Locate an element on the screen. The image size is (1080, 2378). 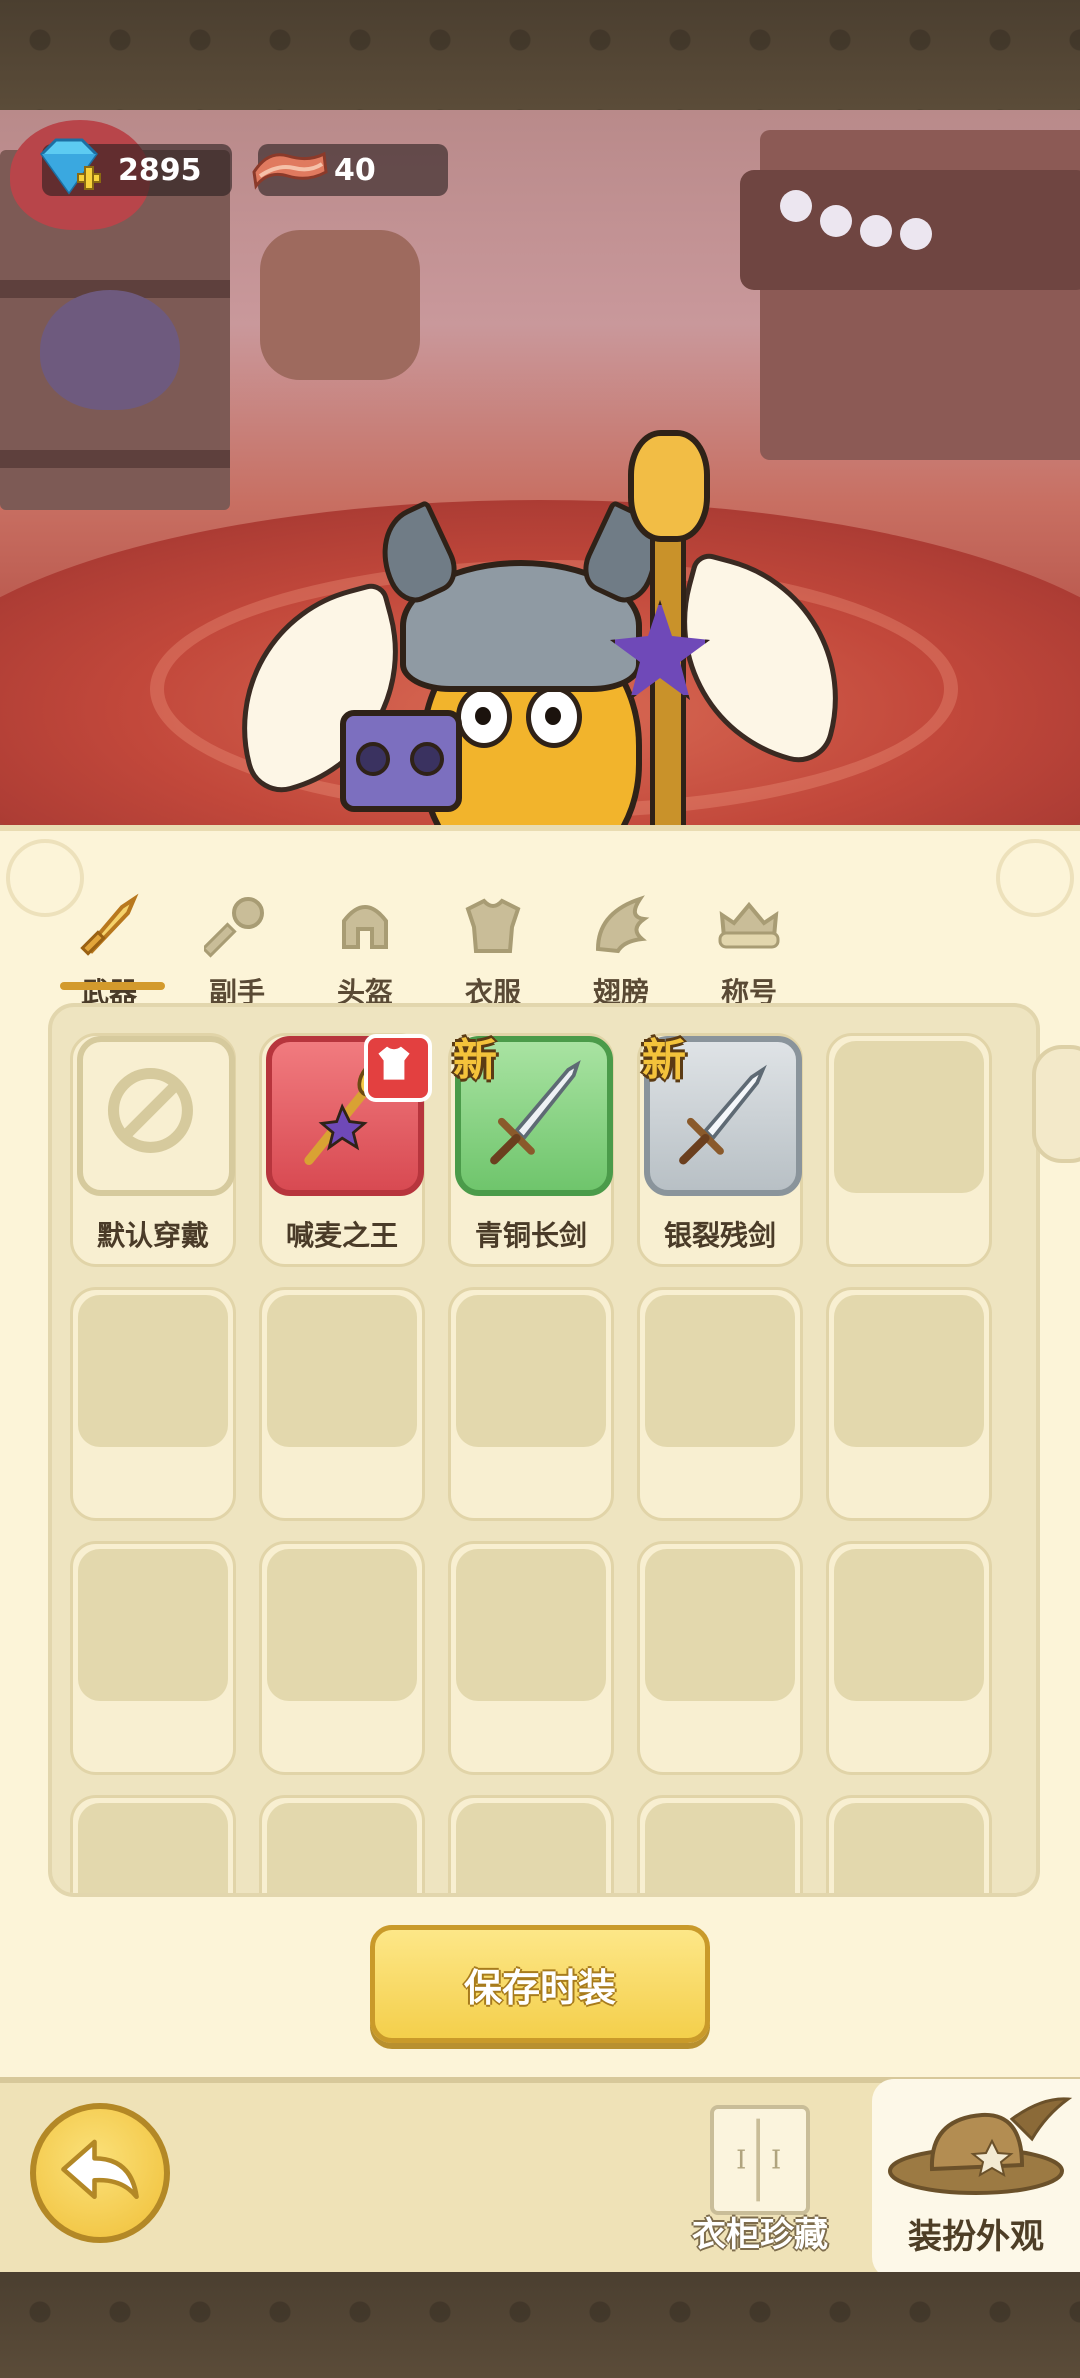
sword-icon is located at coordinates (109, 924).